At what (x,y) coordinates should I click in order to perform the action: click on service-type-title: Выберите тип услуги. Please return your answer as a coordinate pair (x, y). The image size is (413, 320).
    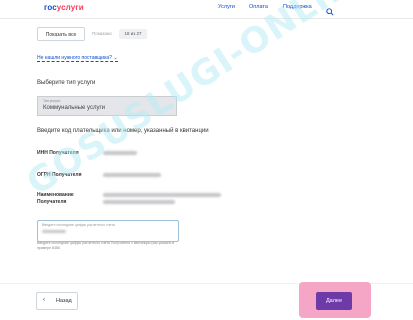
    Looking at the image, I should click on (66, 83).